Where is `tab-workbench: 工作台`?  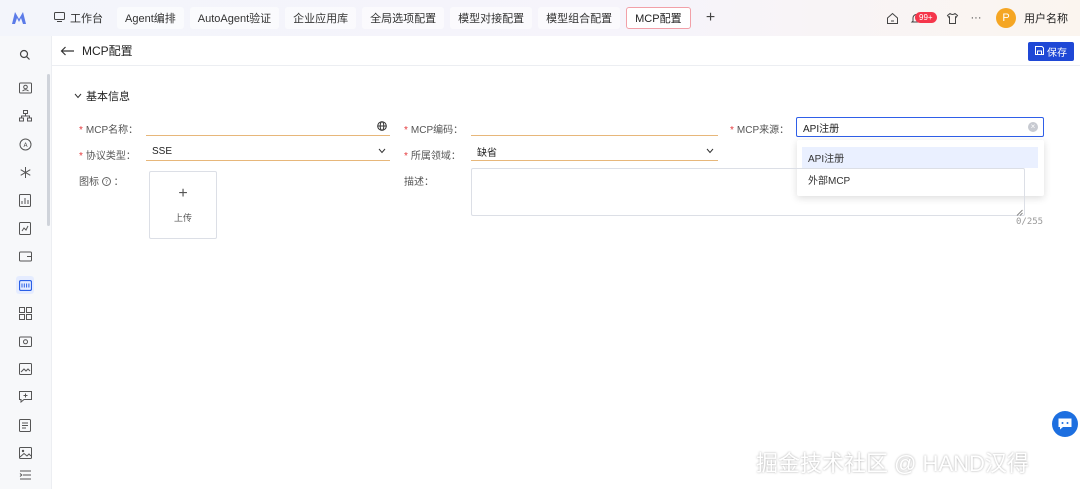 tab-workbench: 工作台 is located at coordinates (74, 18).